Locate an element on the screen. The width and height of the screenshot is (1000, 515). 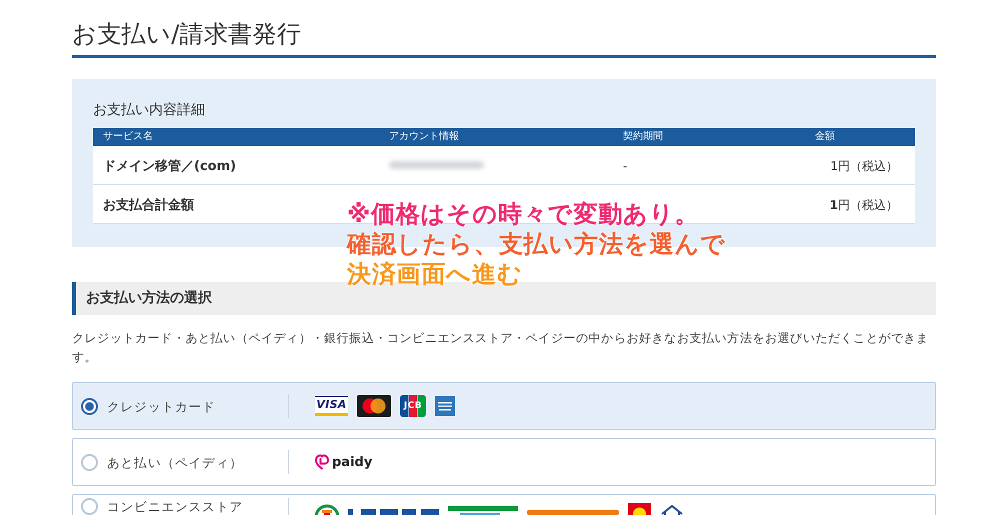
annotation-text: ※価格はその時々で変動あり。 is located at coordinates (523, 214).